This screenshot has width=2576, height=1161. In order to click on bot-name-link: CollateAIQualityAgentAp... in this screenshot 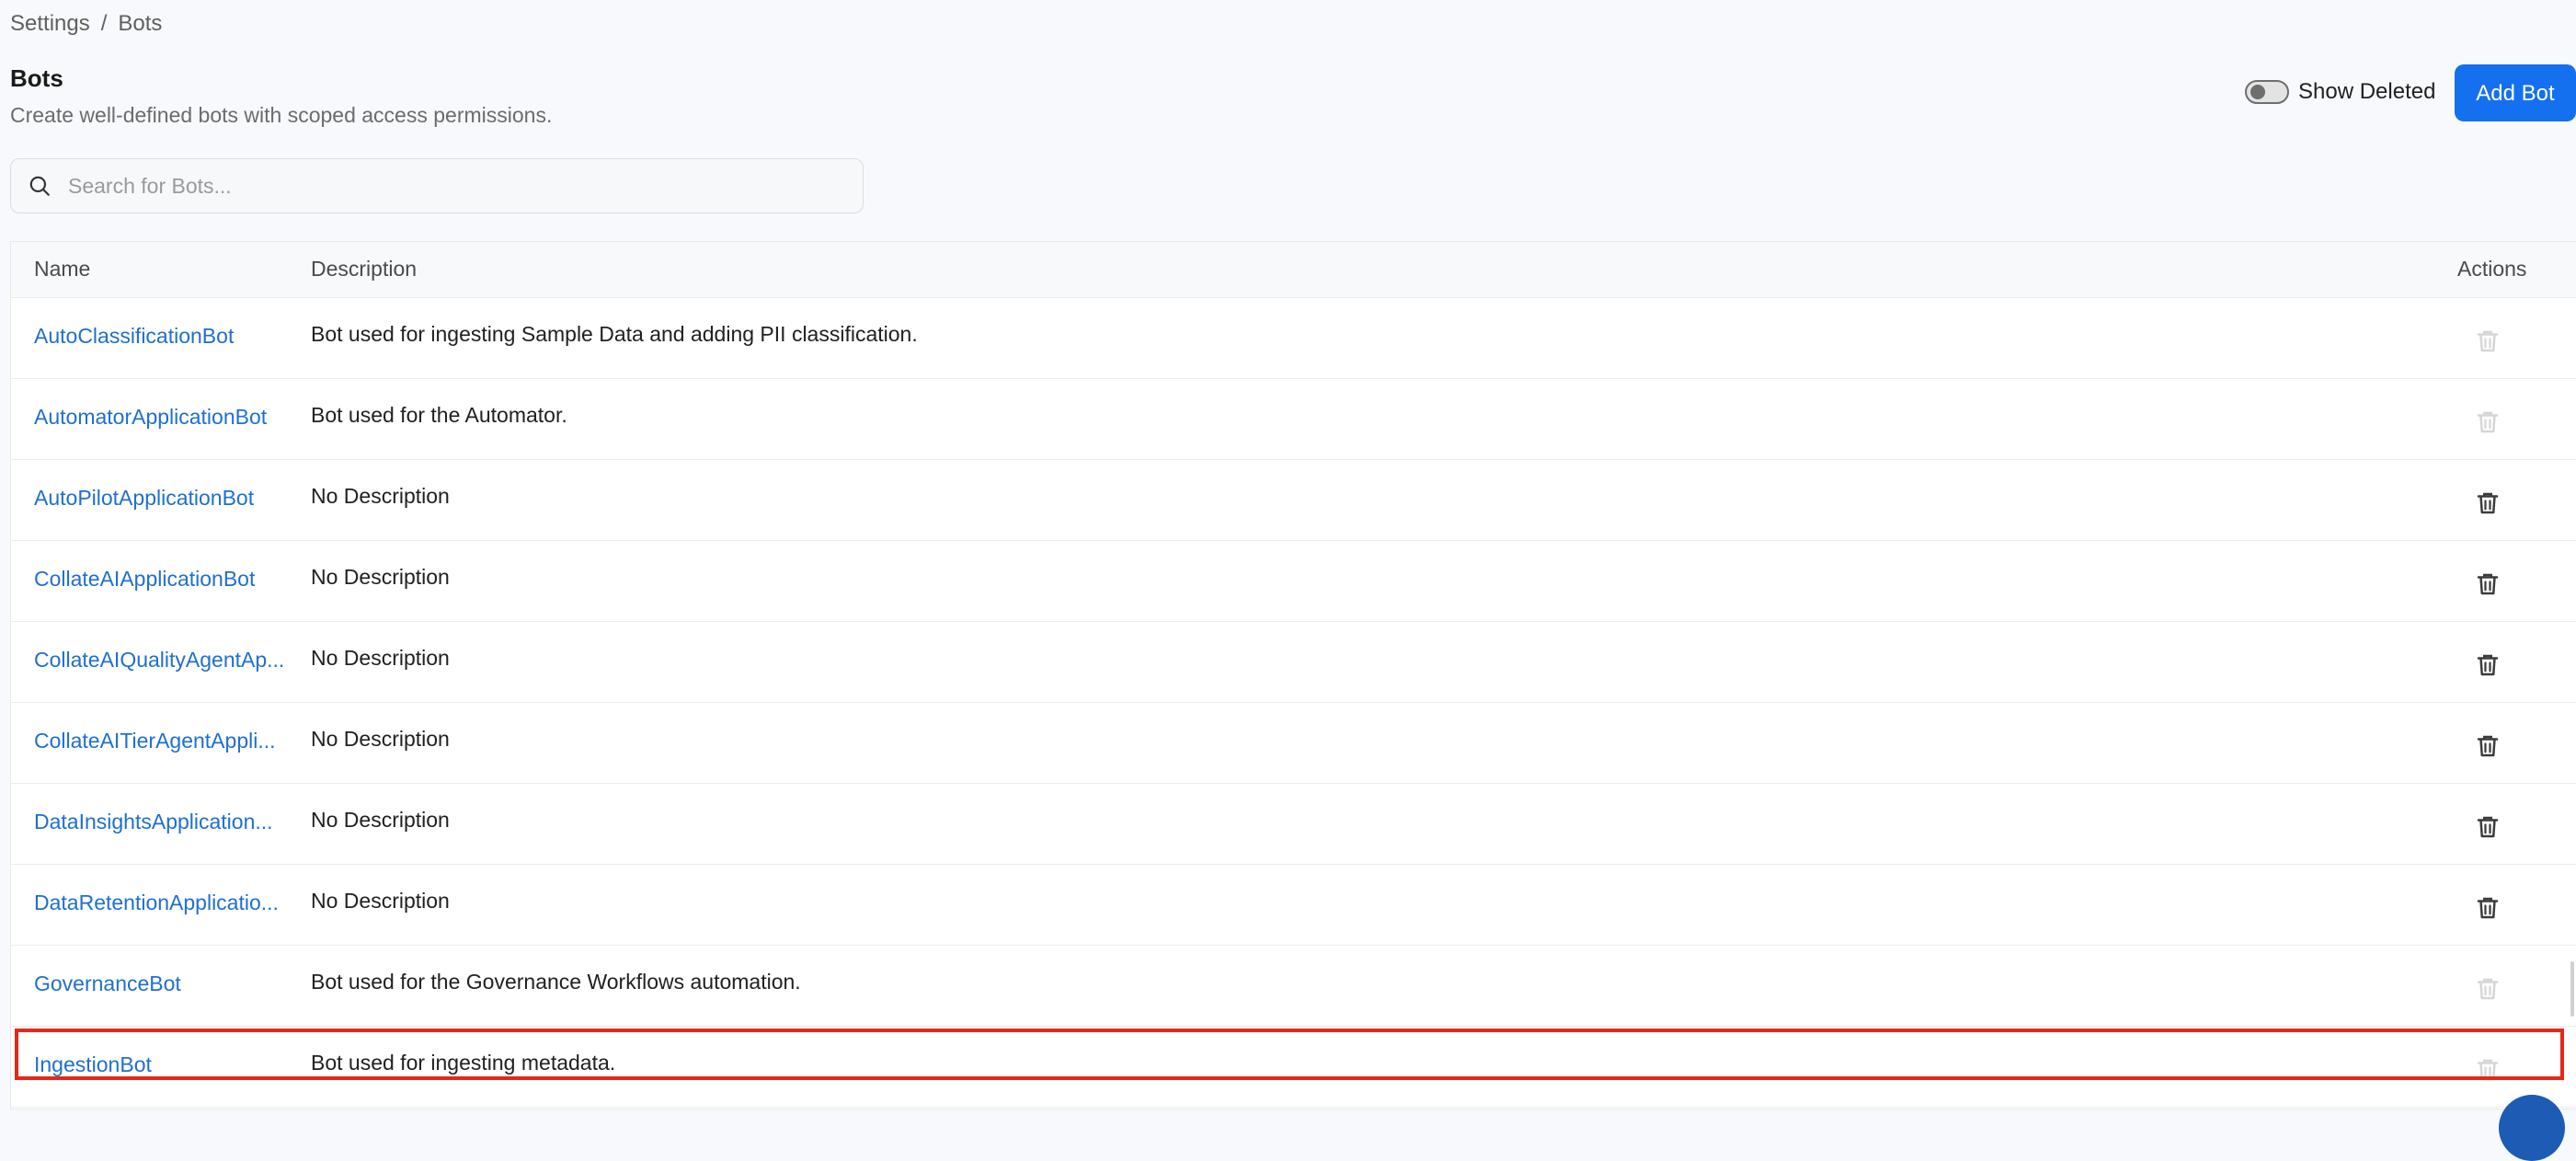, I will do `click(159, 660)`.